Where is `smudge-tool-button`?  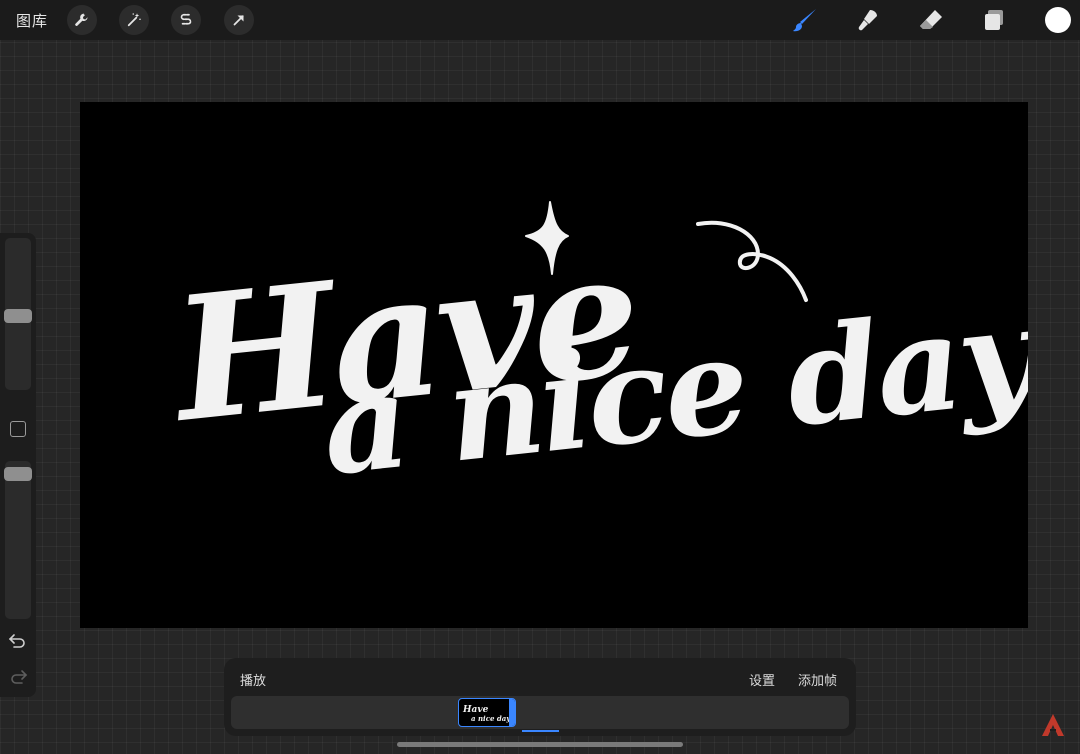 smudge-tool-button is located at coordinates (868, 20).